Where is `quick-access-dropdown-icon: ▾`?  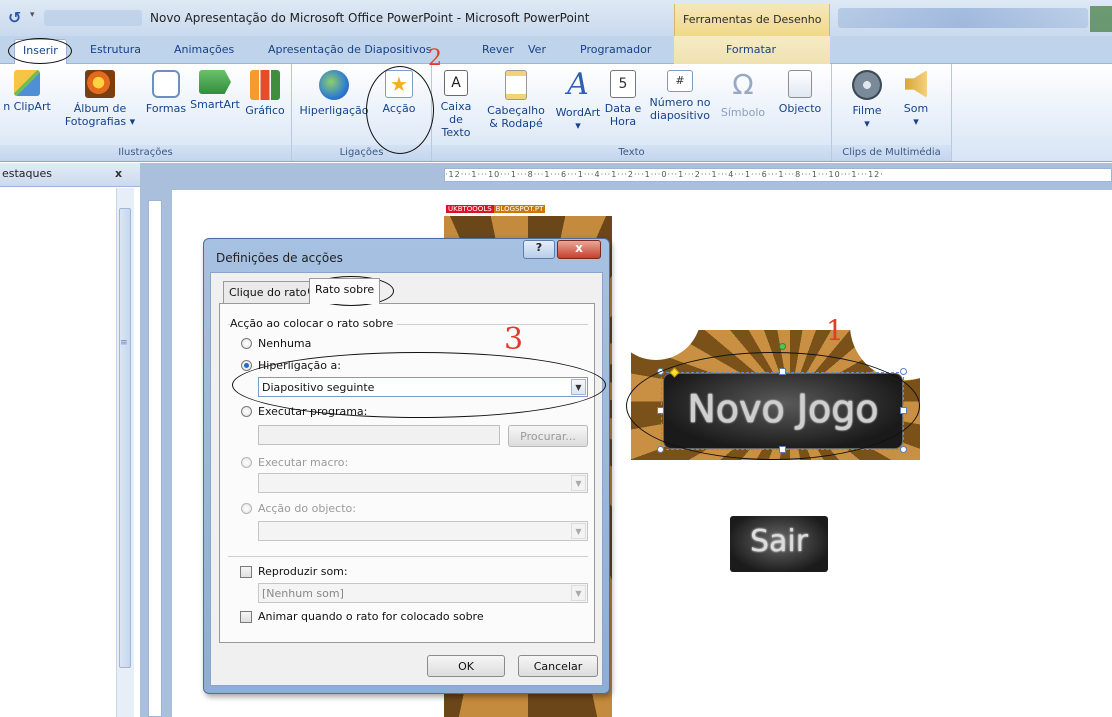
quick-access-dropdown-icon: ▾ is located at coordinates (32, 15).